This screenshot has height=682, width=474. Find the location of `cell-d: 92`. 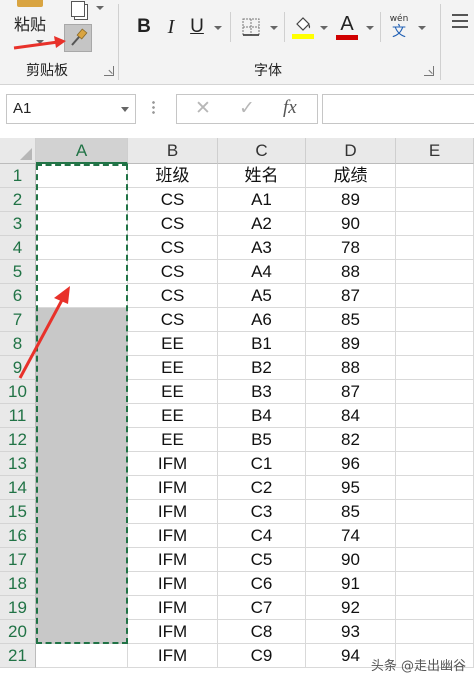

cell-d: 92 is located at coordinates (351, 608).